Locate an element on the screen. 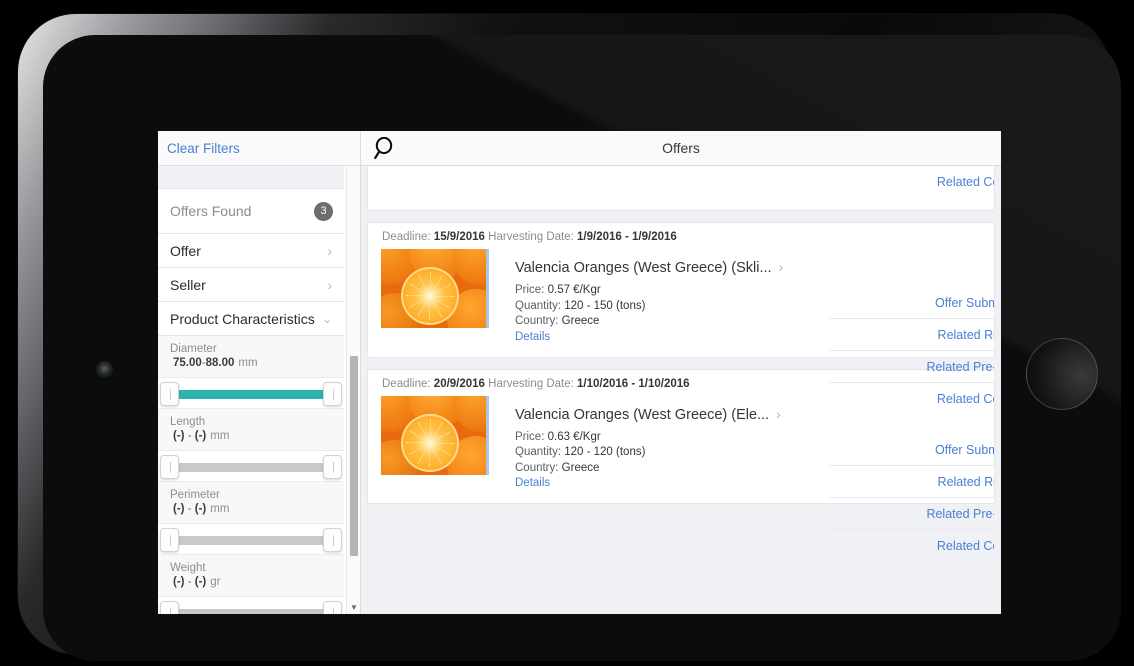  sidebar-scrollbar: ▼ is located at coordinates (353, 390).